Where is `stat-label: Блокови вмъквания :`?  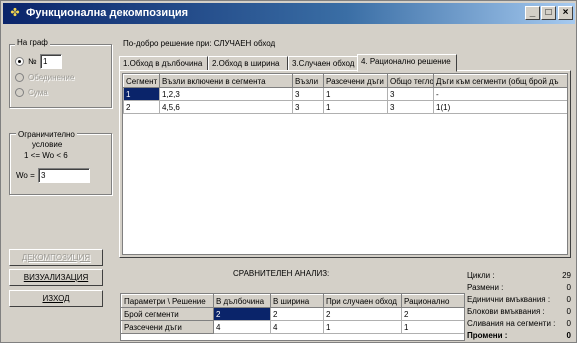
stat-label: Блокови вмъквания : is located at coordinates (506, 311).